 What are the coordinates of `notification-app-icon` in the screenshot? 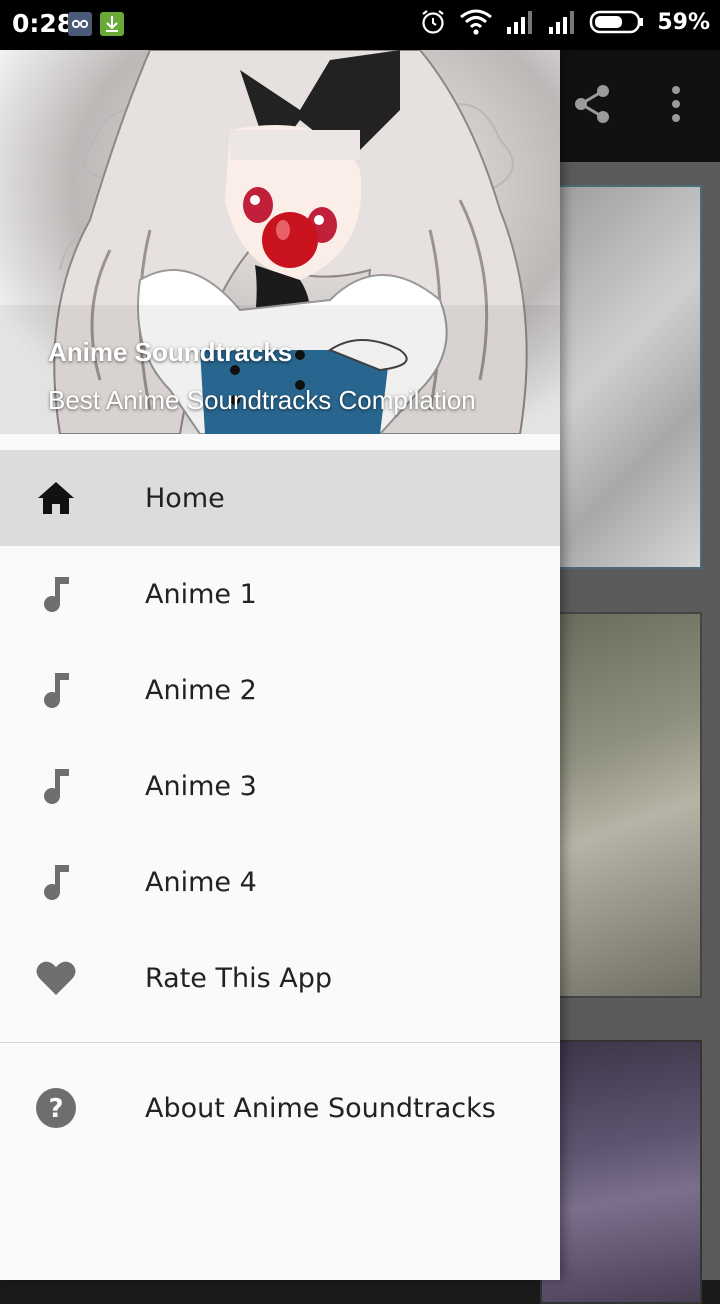 It's located at (80, 24).